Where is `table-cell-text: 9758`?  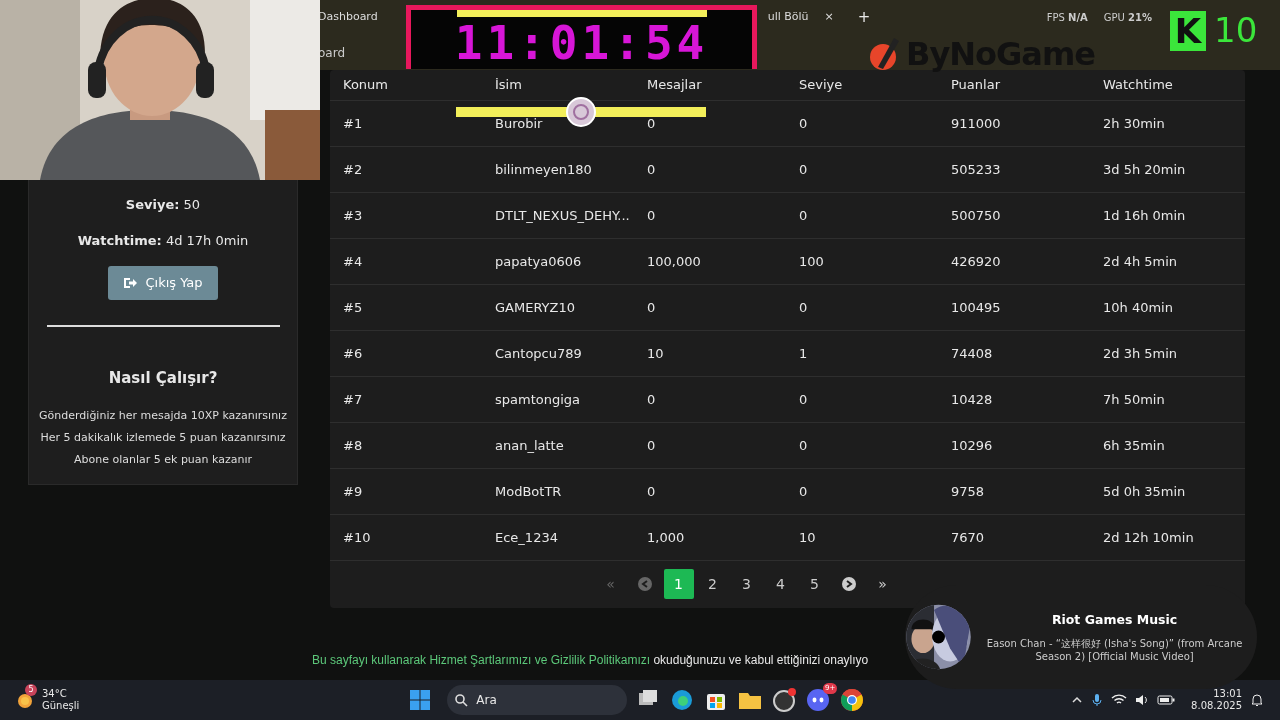
table-cell-text: 9758 is located at coordinates (968, 491).